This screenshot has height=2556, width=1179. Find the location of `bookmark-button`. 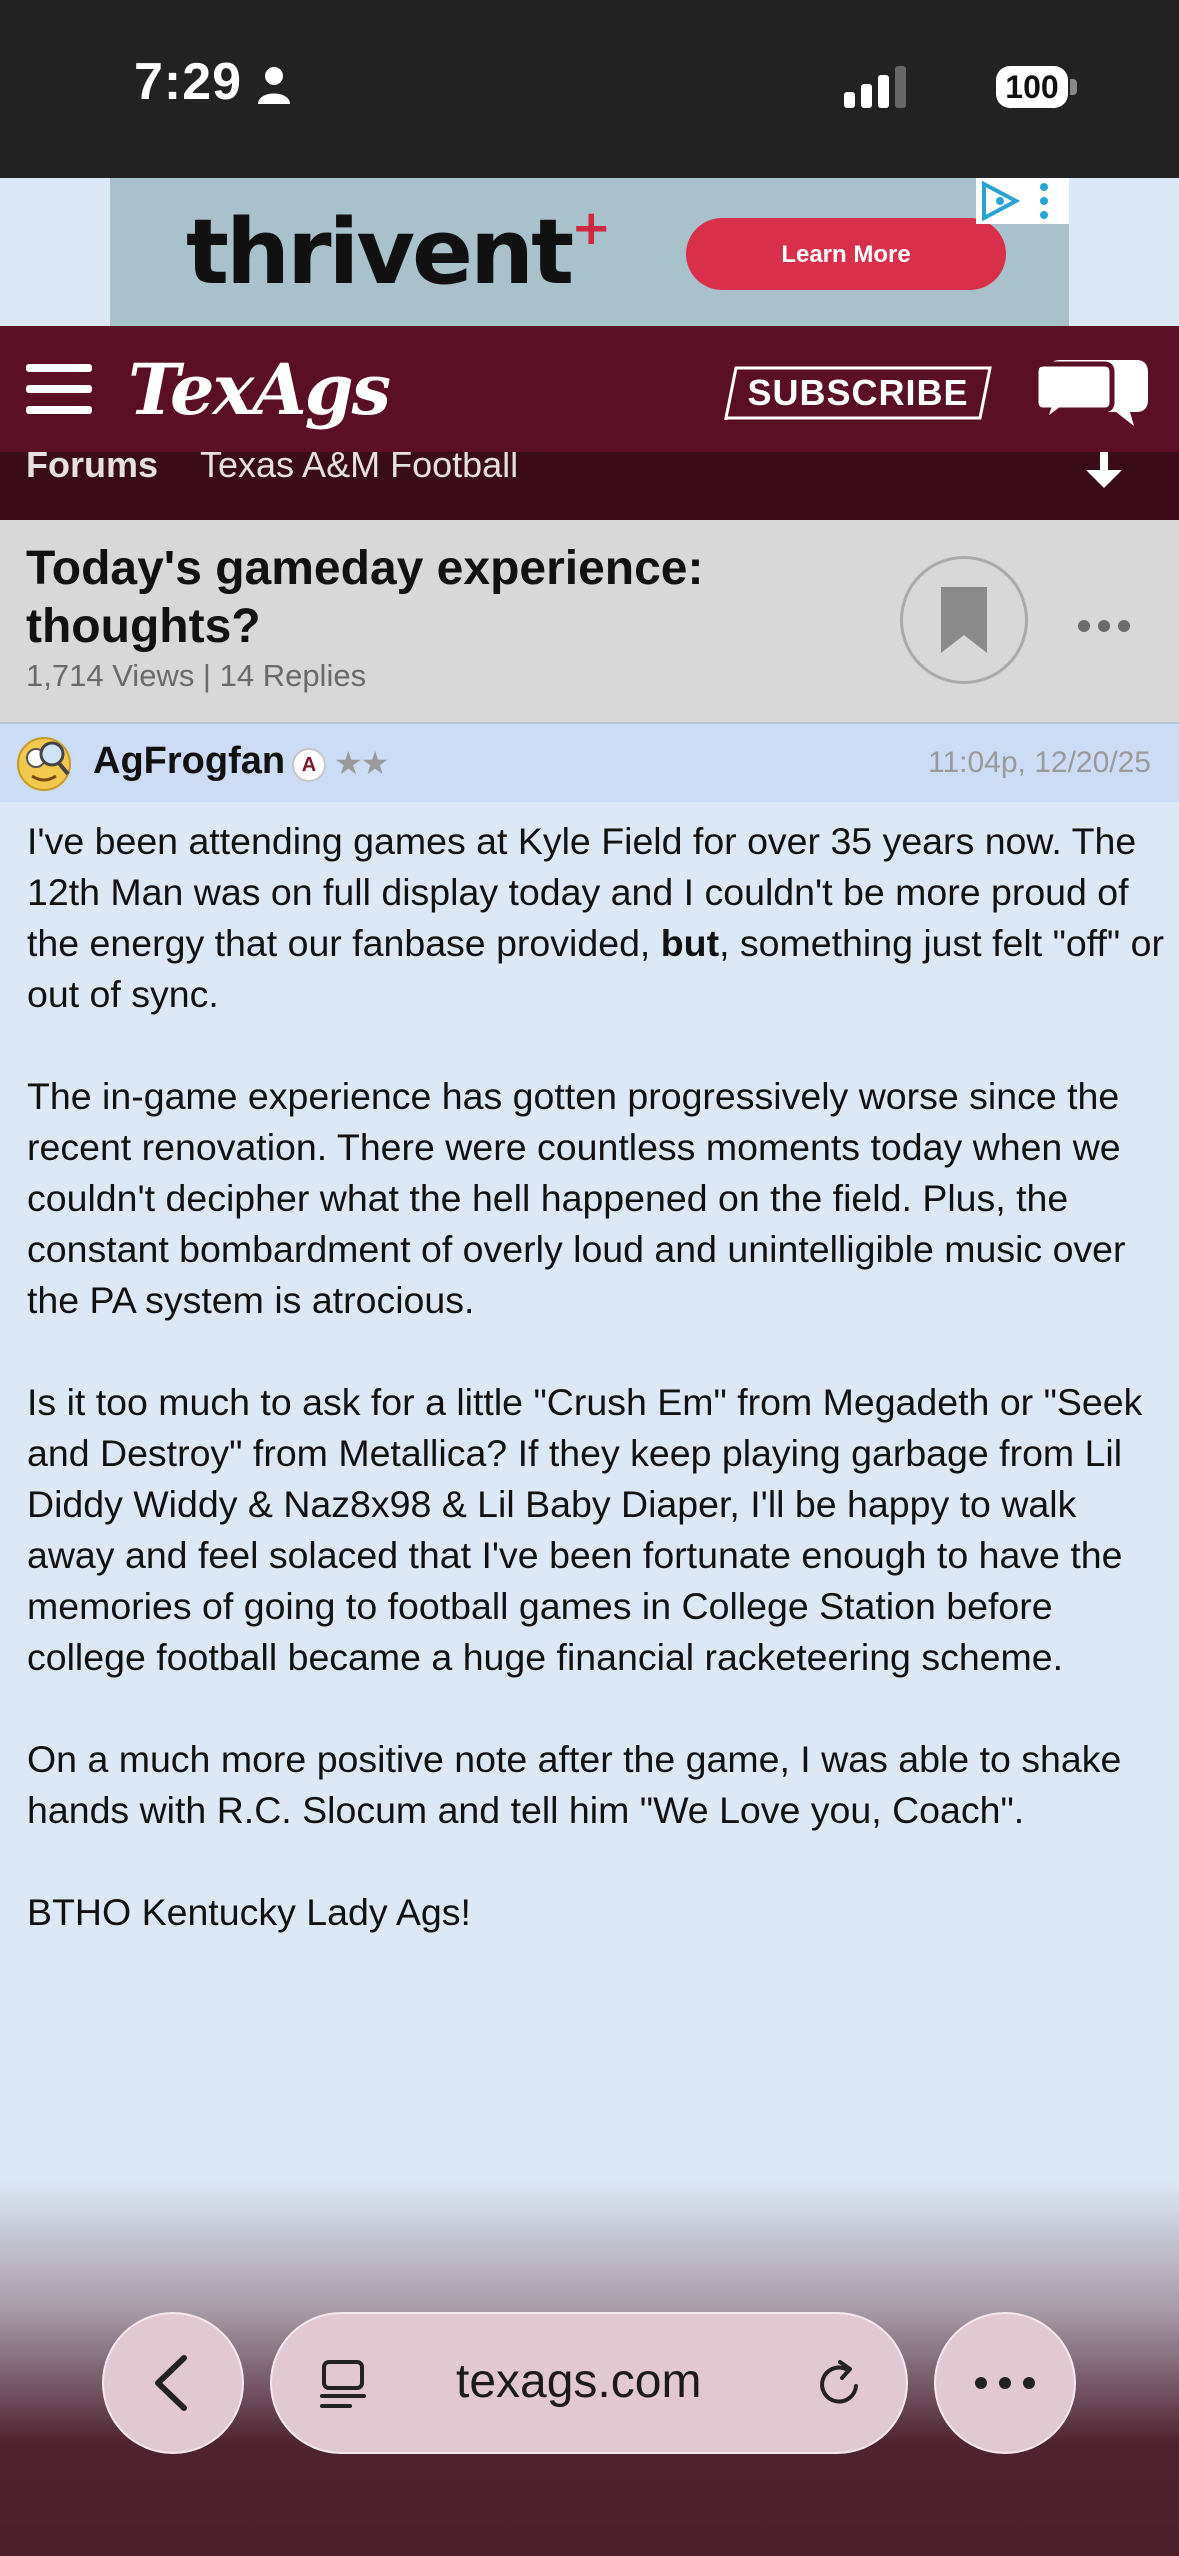

bookmark-button is located at coordinates (964, 620).